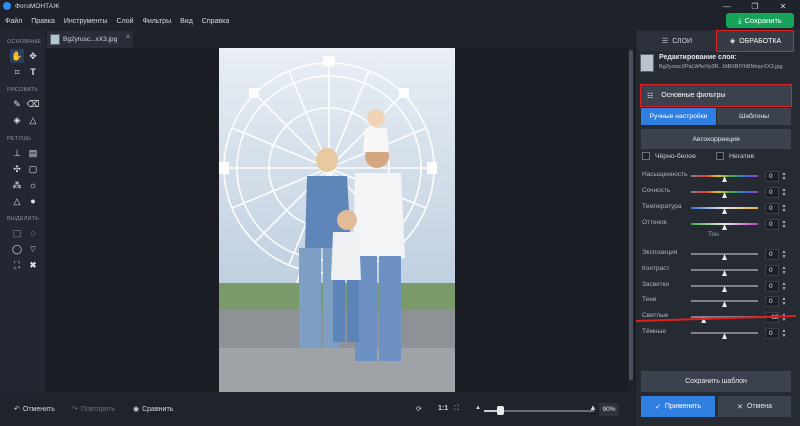 This screenshot has width=800, height=426. What do you see at coordinates (772, 270) in the screenshot?
I see `slider-value-contrast: 0` at bounding box center [772, 270].